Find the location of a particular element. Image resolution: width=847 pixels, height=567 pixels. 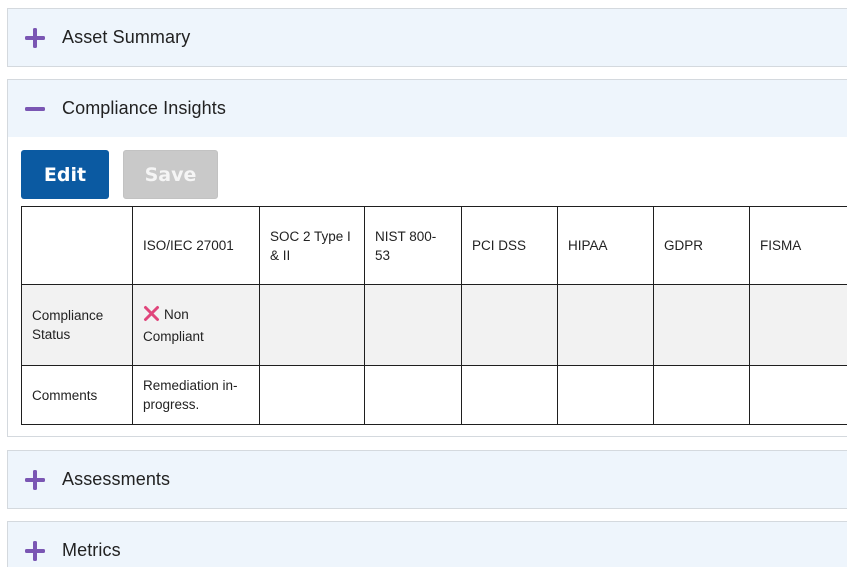

comment-cell-fisma is located at coordinates (798, 395).